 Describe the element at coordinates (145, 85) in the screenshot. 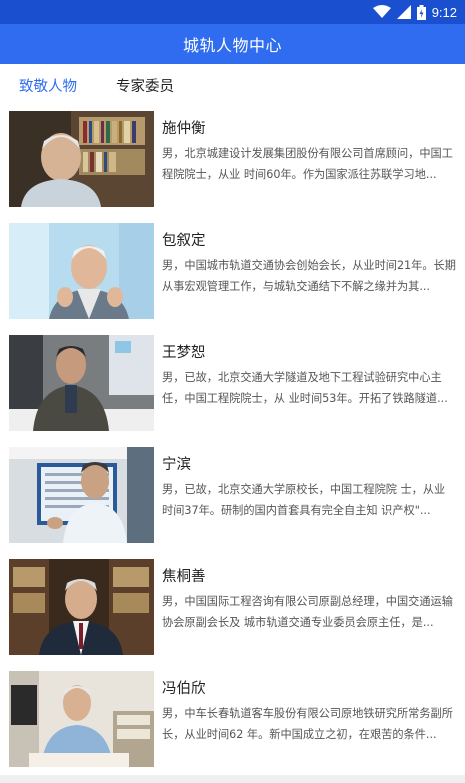

I see `tab-experts: 专家委员` at that location.